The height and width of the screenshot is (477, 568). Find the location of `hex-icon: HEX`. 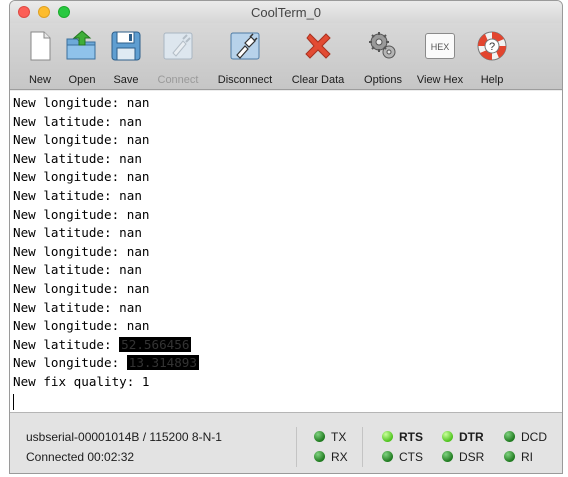

hex-icon: HEX is located at coordinates (440, 46).